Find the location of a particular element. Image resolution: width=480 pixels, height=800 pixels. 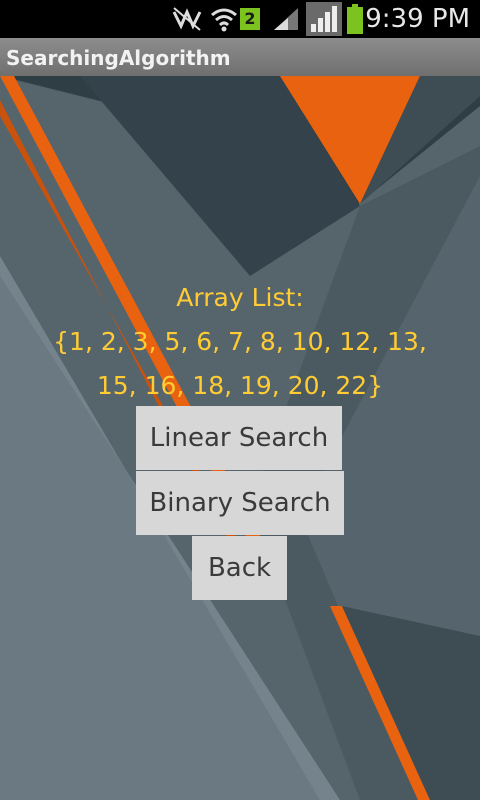

badge-count: 2 is located at coordinates (250, 18).